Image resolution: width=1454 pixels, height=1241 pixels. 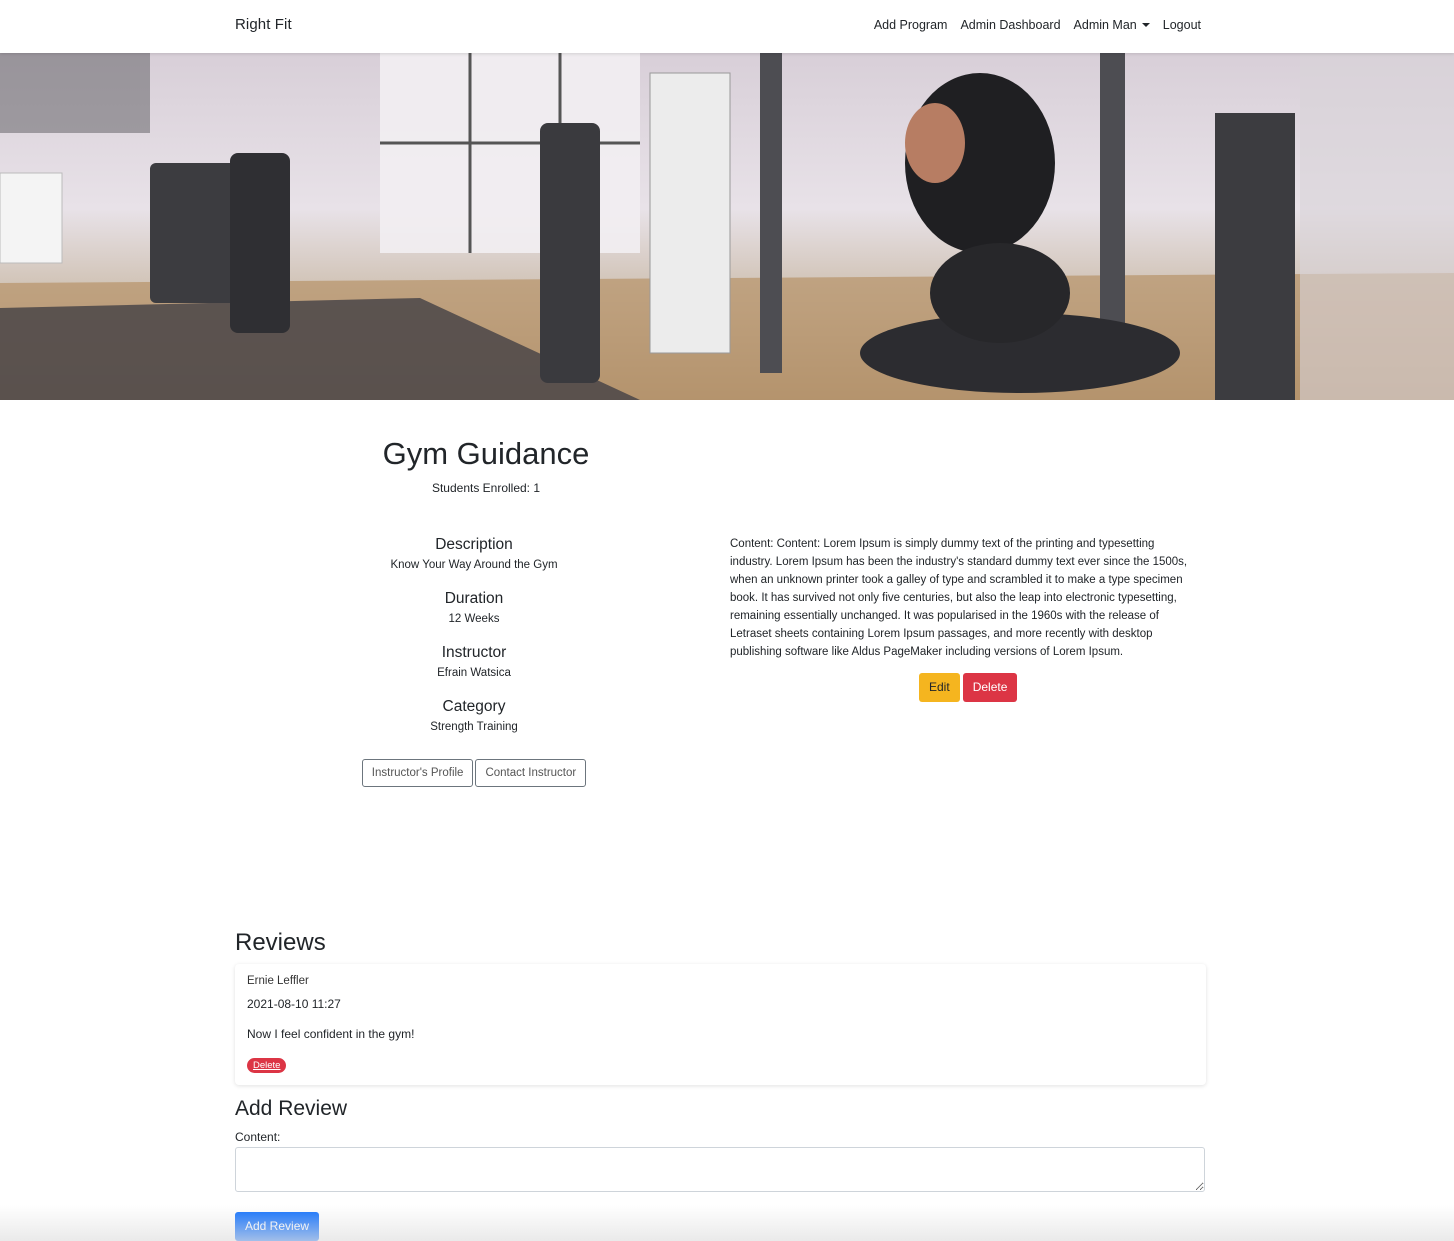 What do you see at coordinates (474, 652) in the screenshot?
I see `detail-label: Instructor` at bounding box center [474, 652].